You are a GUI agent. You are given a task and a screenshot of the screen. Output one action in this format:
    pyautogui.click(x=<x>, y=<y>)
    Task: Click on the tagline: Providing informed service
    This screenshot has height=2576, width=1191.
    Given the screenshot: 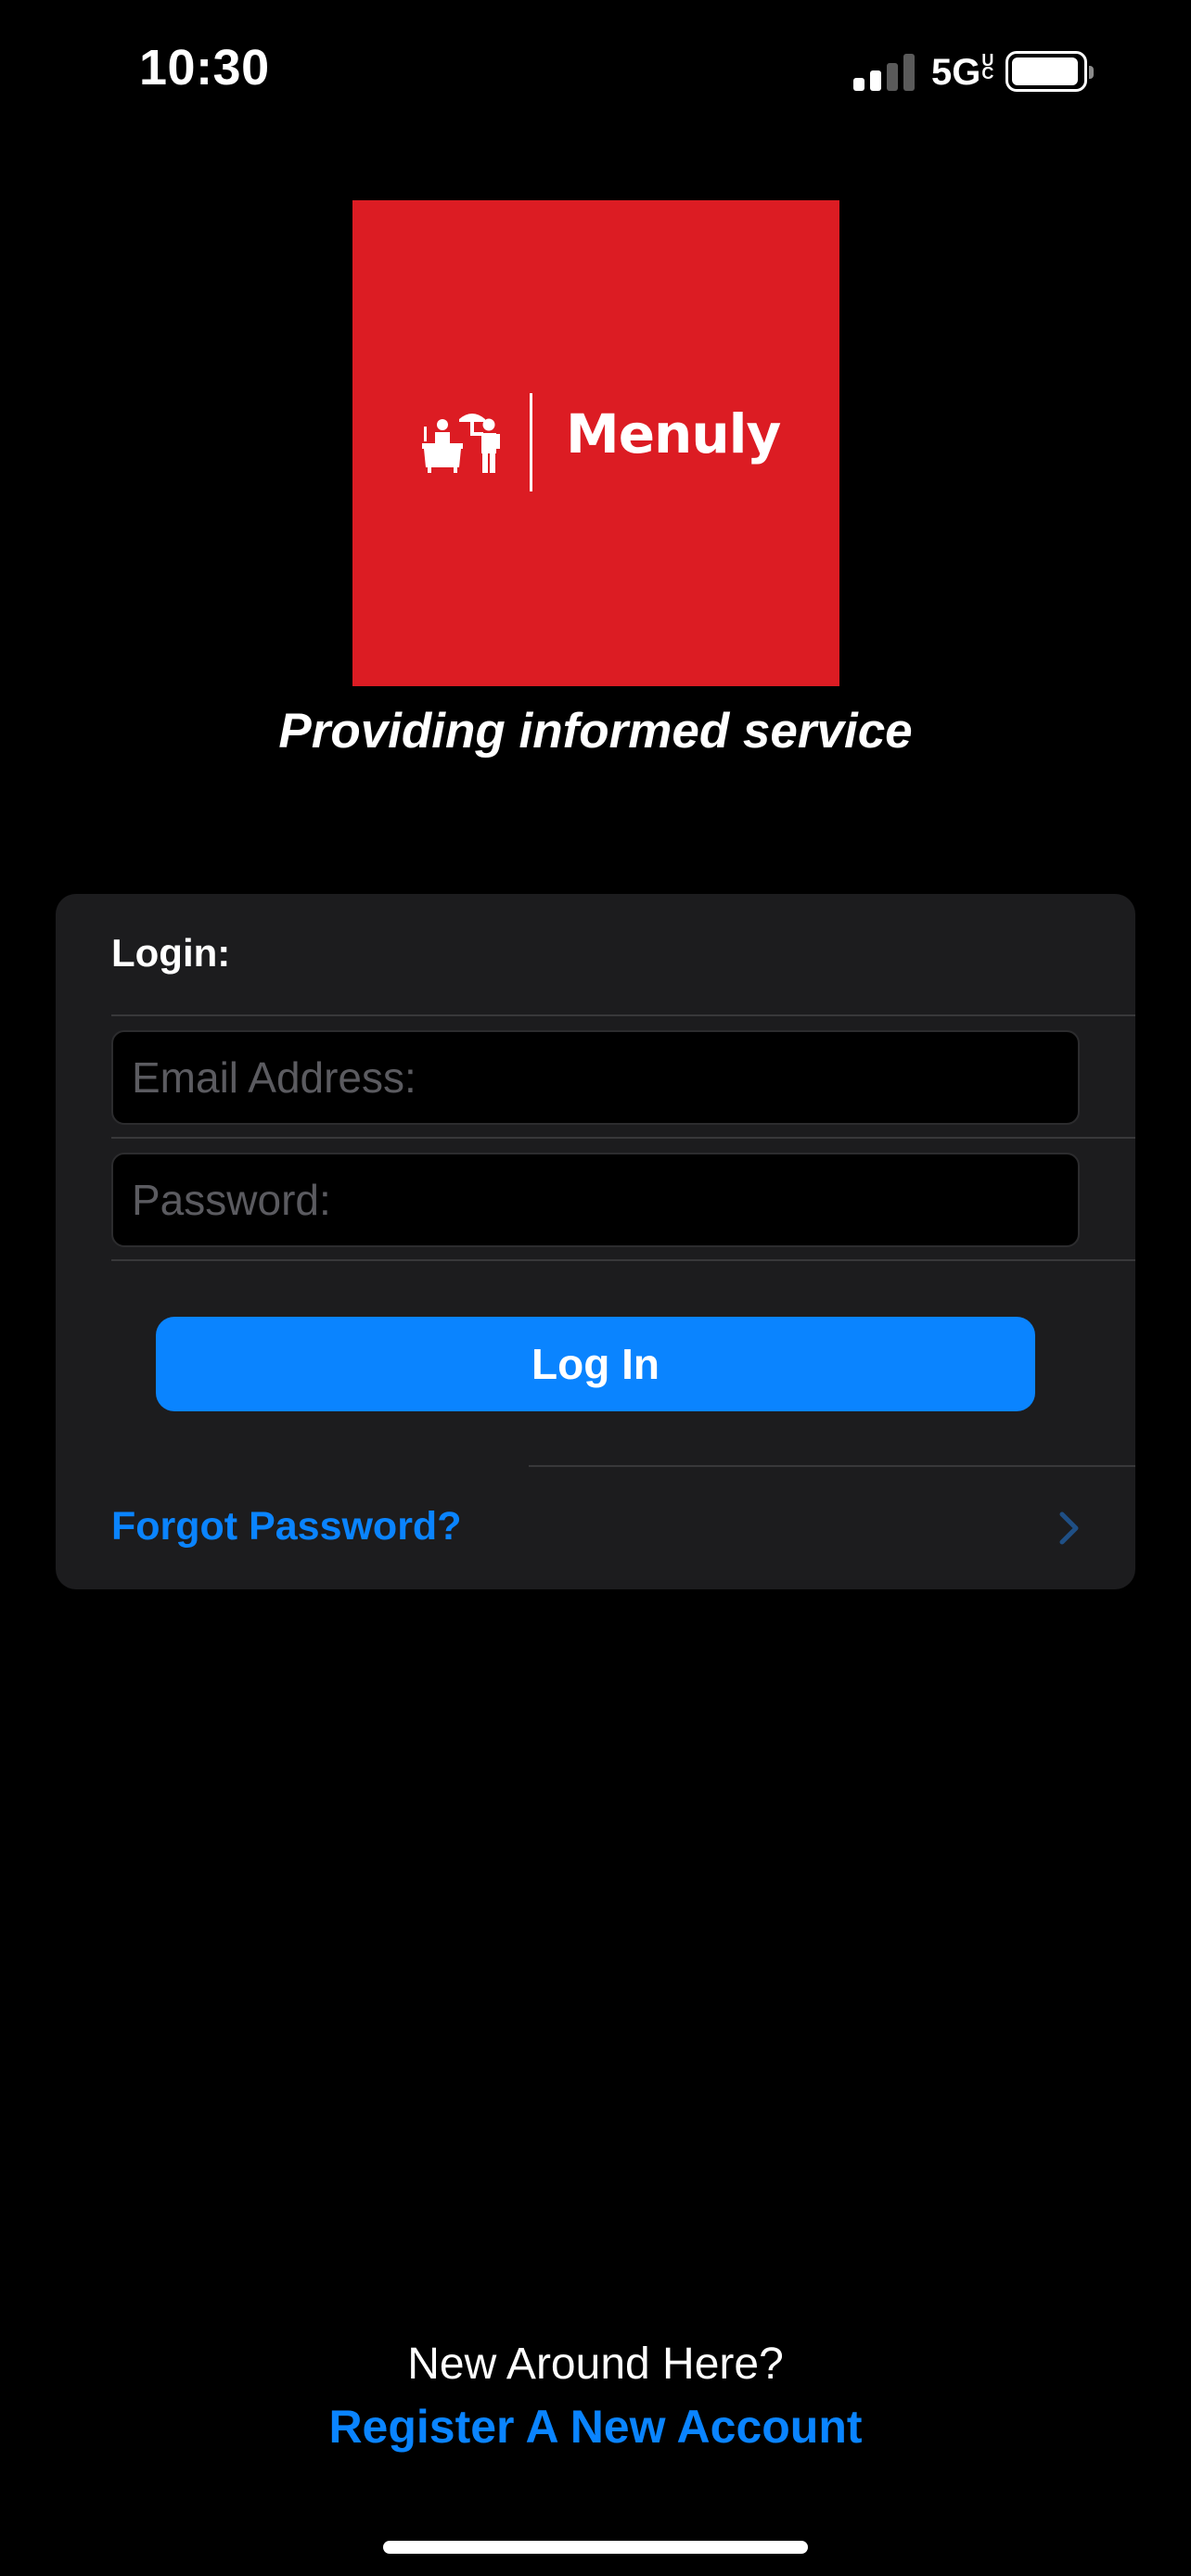 What is the action you would take?
    pyautogui.click(x=595, y=732)
    